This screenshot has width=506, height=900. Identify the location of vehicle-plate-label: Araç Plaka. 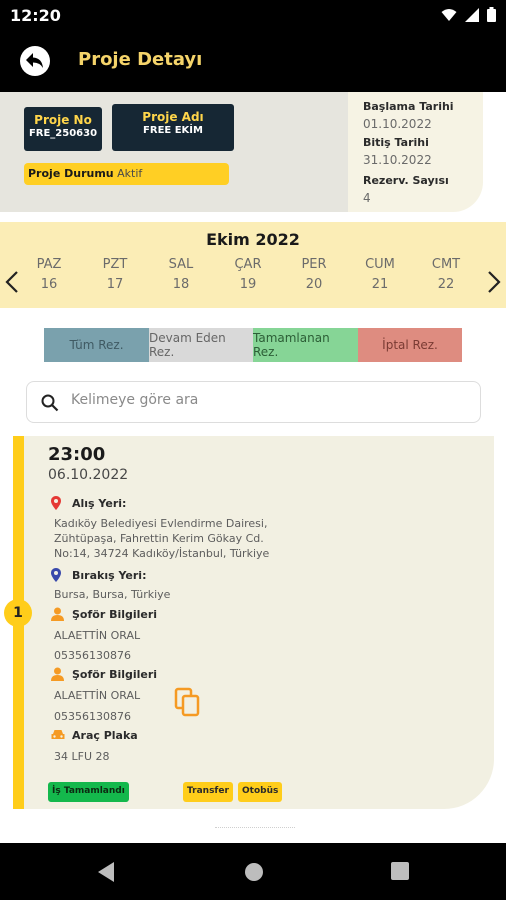
(105, 735).